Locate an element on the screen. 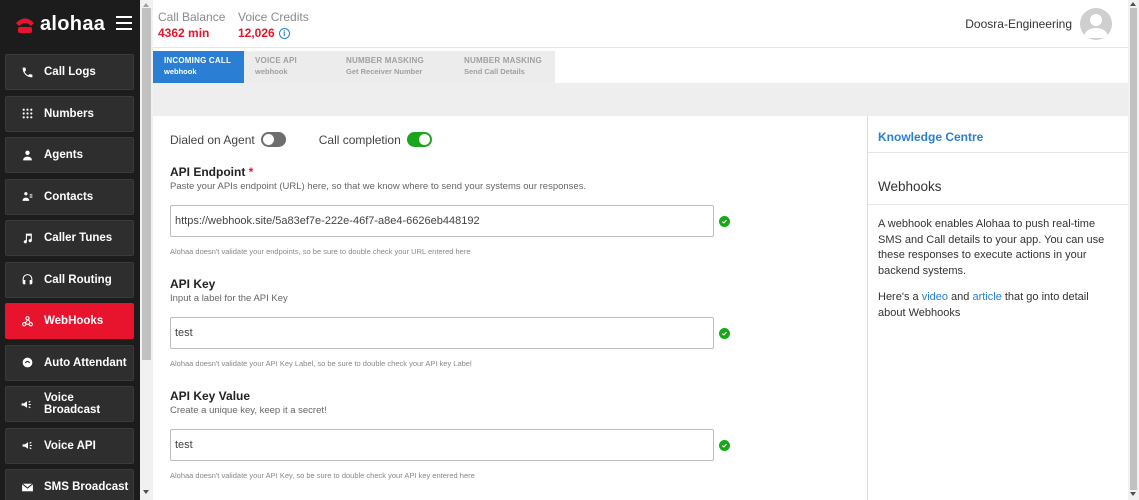  call-balance-value: 4362 min is located at coordinates (184, 33).